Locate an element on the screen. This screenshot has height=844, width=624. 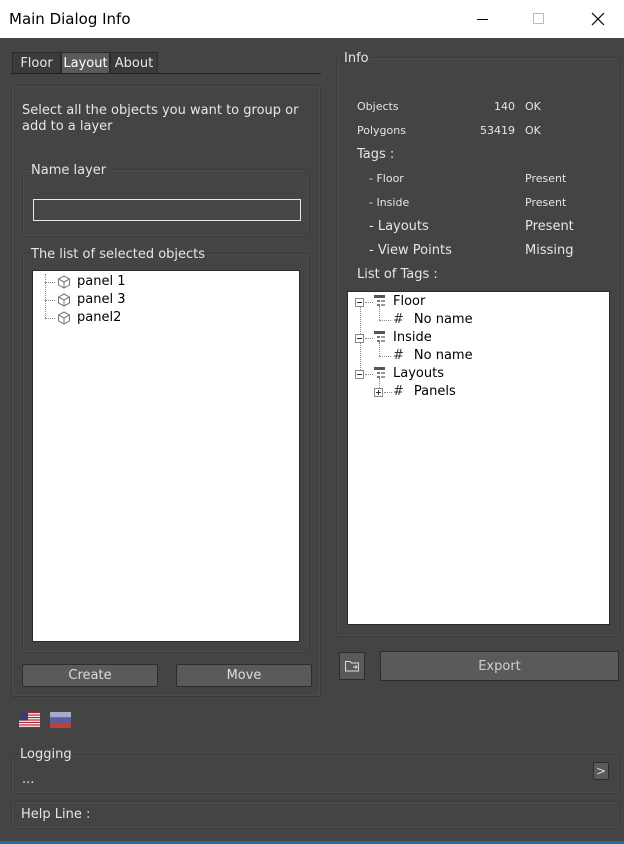
list-item: panel 1 is located at coordinates (91, 281).